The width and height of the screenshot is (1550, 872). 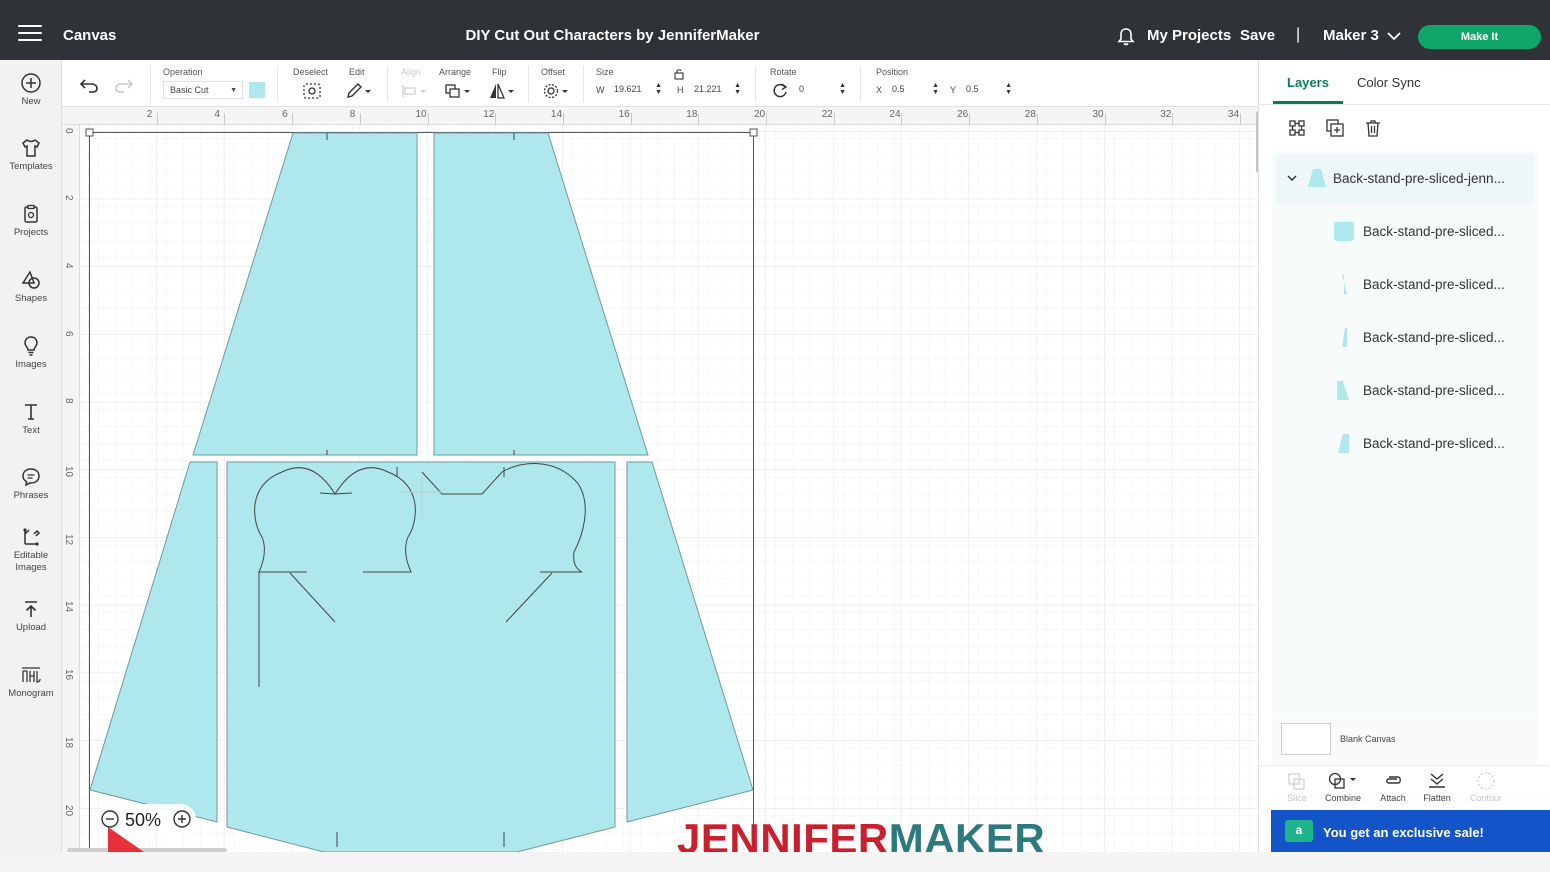 What do you see at coordinates (31, 550) in the screenshot?
I see `sidebar-item-editable-images: Editable Images` at bounding box center [31, 550].